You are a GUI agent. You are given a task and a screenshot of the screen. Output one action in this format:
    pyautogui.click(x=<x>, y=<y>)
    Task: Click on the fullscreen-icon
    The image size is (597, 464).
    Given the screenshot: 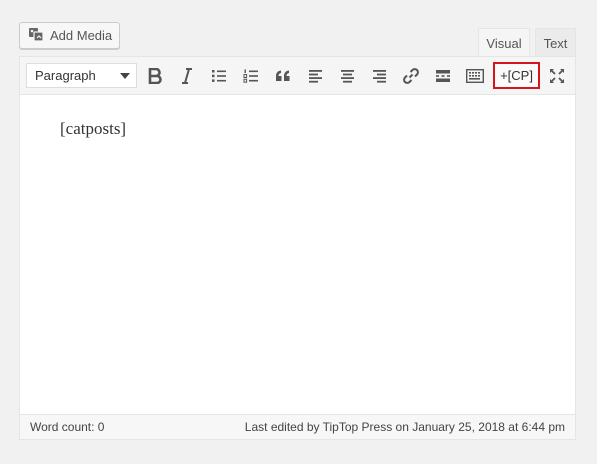 What is the action you would take?
    pyautogui.click(x=557, y=76)
    